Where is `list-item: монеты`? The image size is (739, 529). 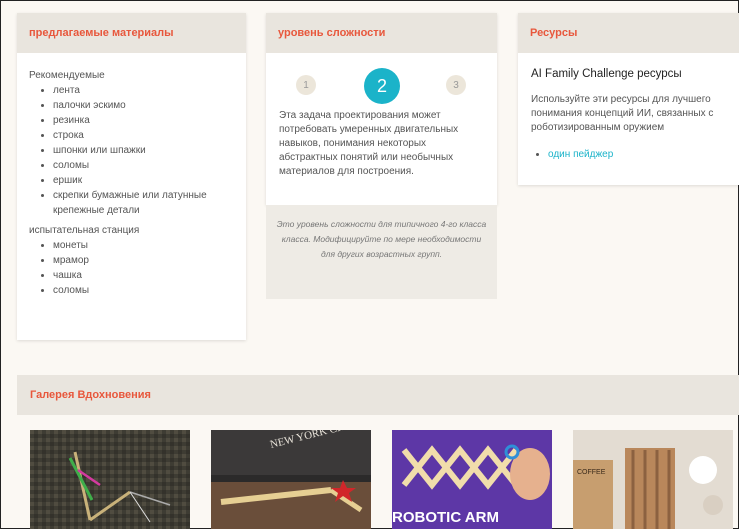 list-item: монеты is located at coordinates (148, 245).